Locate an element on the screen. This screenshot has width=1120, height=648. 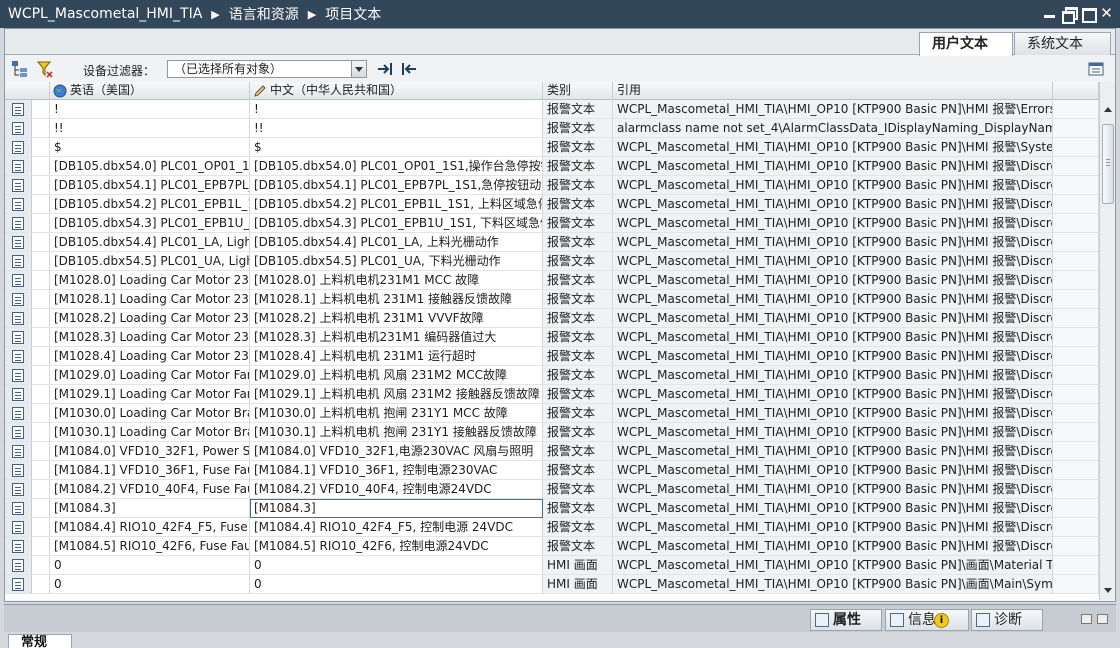
cell-chinese: [M1028.1] 上料机电机 231M1 接触器反馈故障 is located at coordinates (396, 299).